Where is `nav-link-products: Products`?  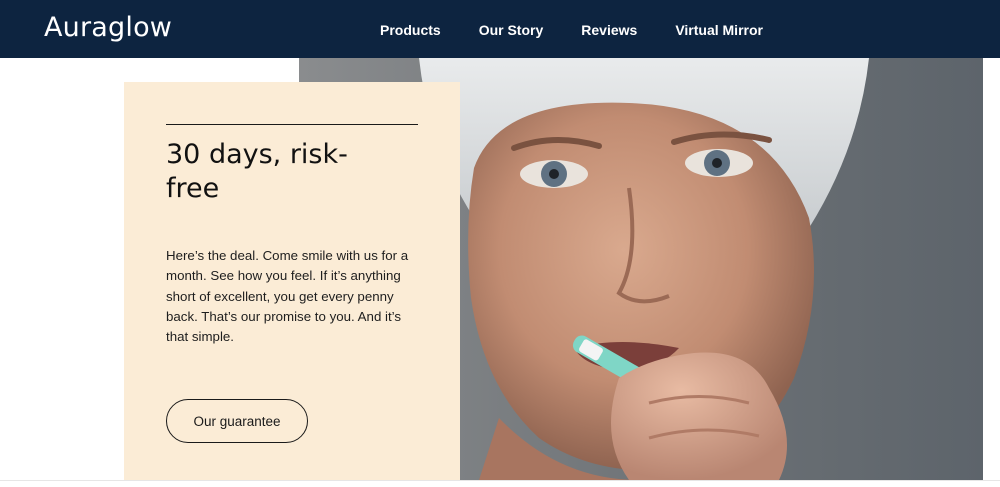
nav-link-products: Products is located at coordinates (410, 30).